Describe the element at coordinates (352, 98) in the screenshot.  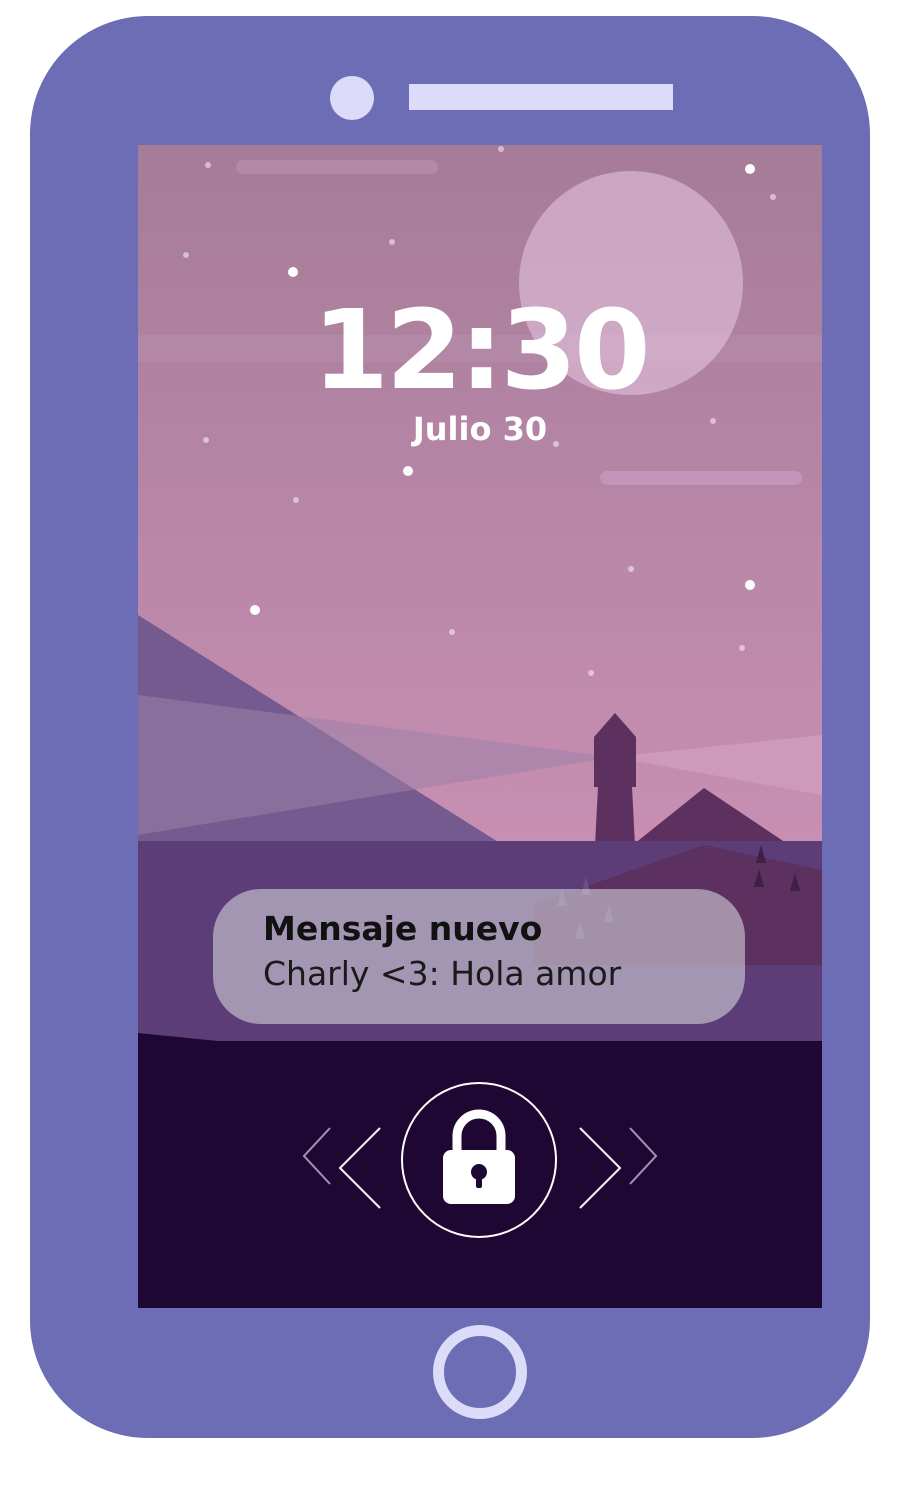
I see `front-camera` at that location.